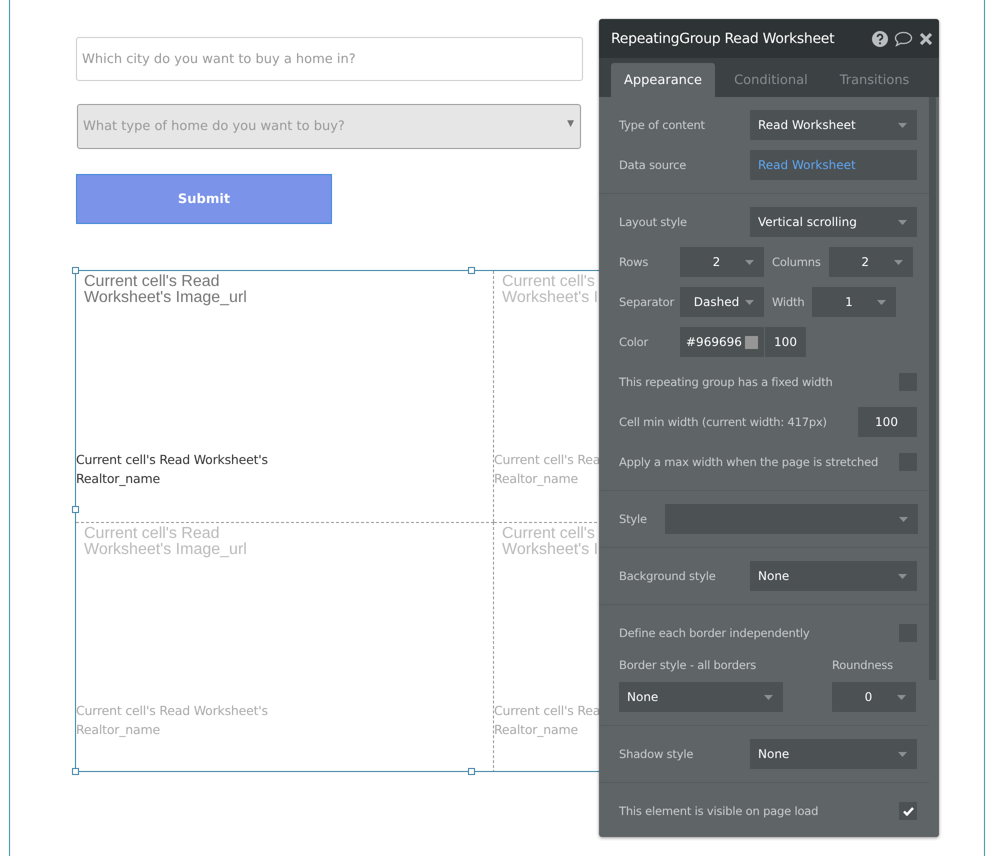 Image resolution: width=995 pixels, height=856 pixels. Describe the element at coordinates (887, 422) in the screenshot. I see `number-field: 100` at that location.